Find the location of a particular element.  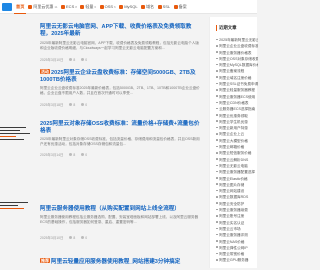

nav-item-mysql: MySQL is located at coordinates (128, 6).